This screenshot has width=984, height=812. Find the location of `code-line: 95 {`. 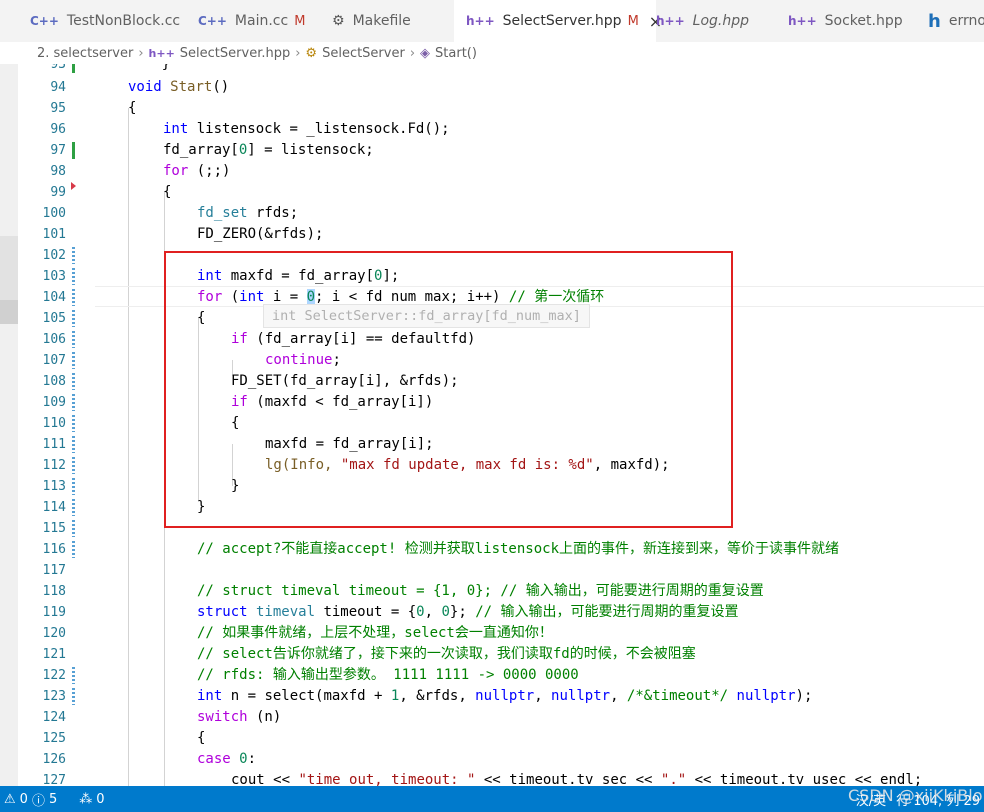

code-line: 95 { is located at coordinates (501, 108).